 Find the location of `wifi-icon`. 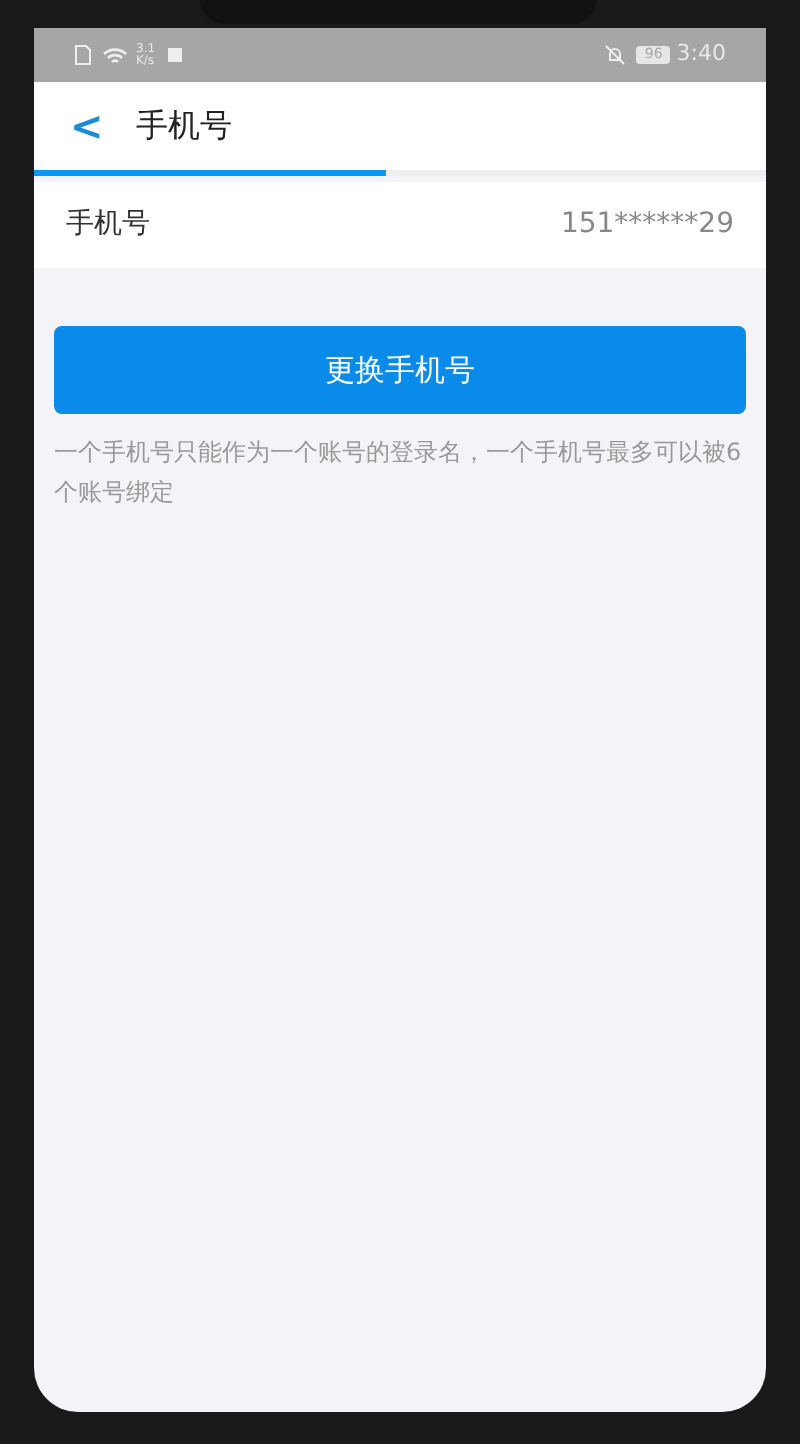

wifi-icon is located at coordinates (115, 55).